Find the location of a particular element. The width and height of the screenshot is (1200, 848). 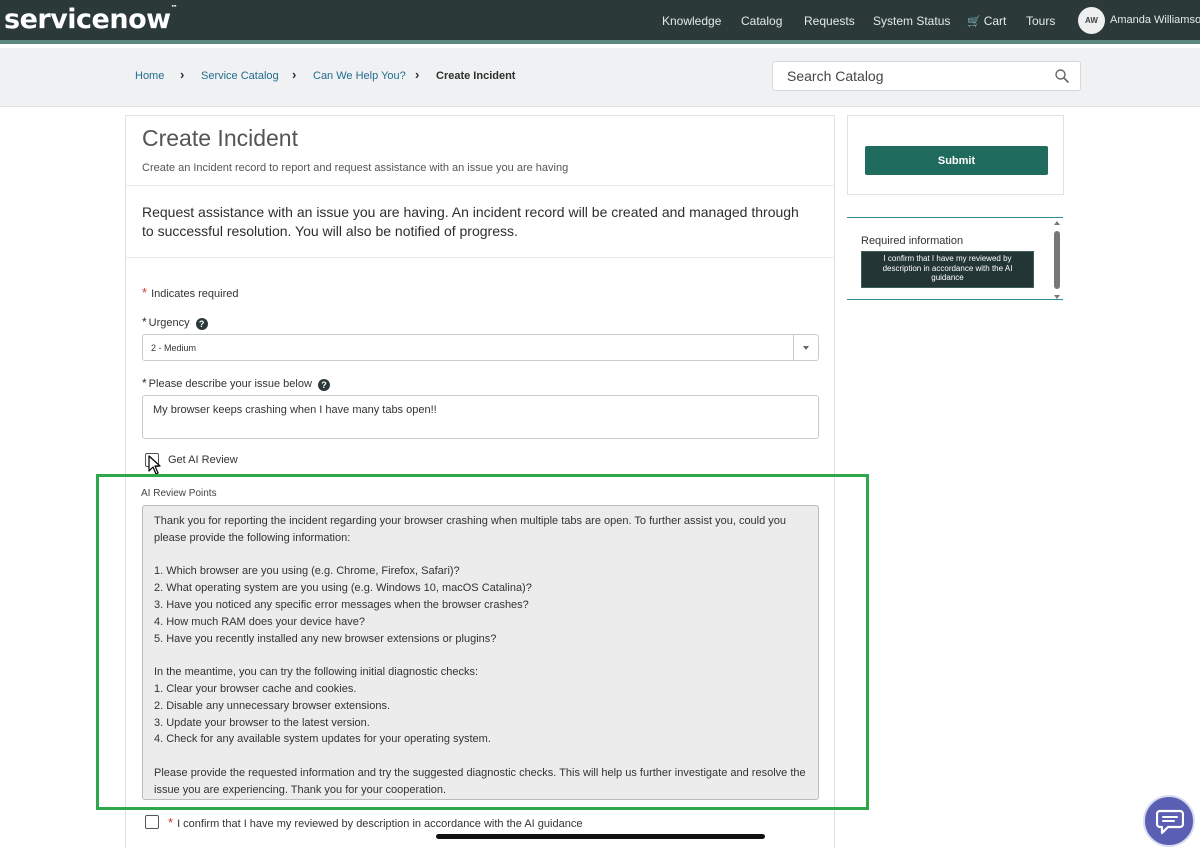

chat-button is located at coordinates (1169, 821).